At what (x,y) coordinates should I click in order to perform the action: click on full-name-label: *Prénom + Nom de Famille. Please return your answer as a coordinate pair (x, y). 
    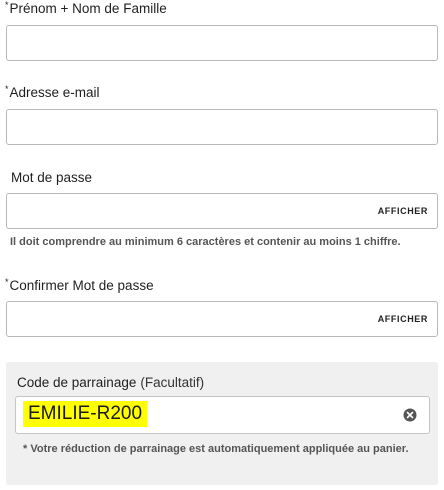
    Looking at the image, I should click on (86, 8).